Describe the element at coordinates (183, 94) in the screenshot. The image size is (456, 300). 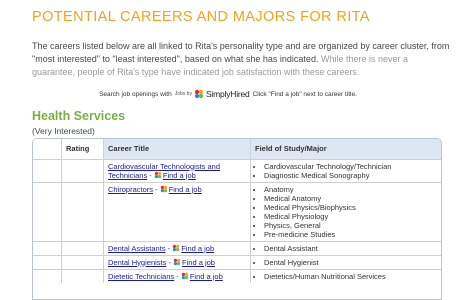
I see `logo-jobs-by: Jobs by` at that location.